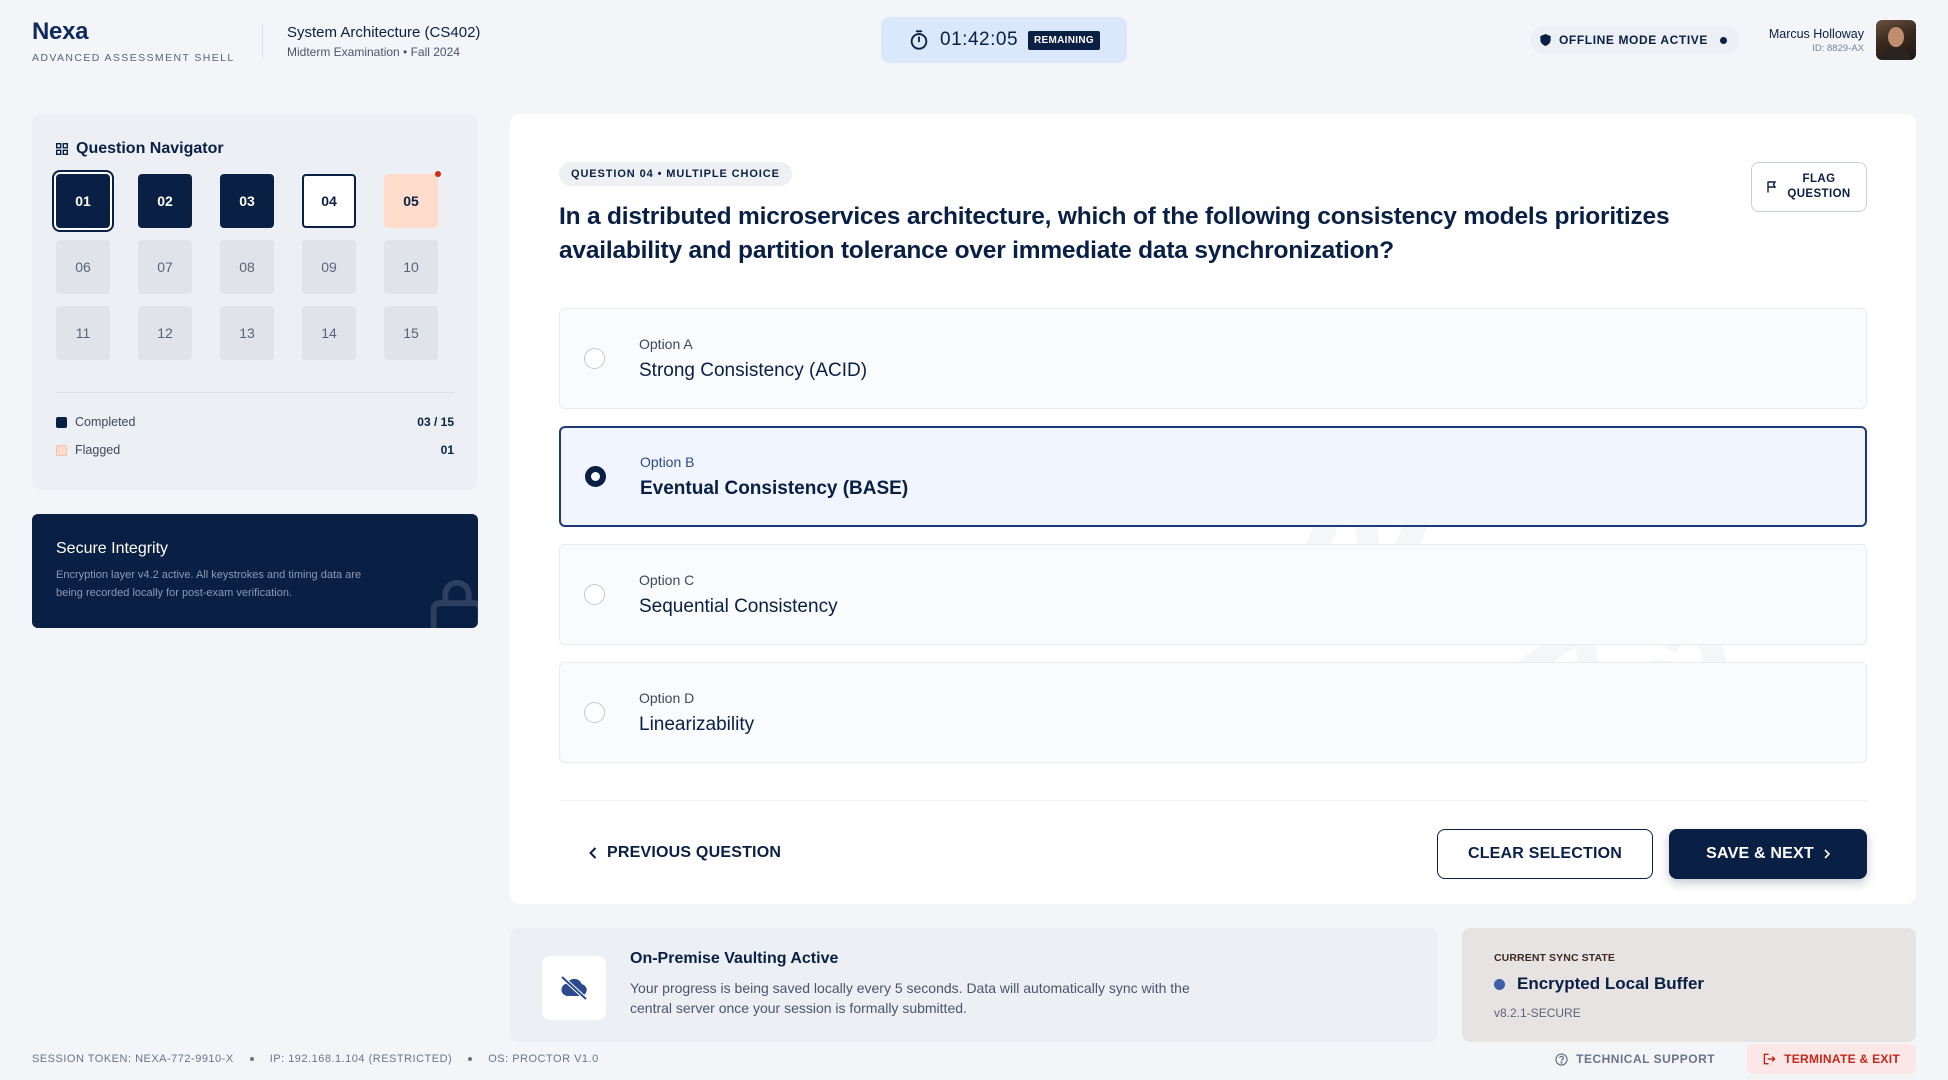 The width and height of the screenshot is (1948, 1080). Describe the element at coordinates (165, 201) in the screenshot. I see `question-nav-button: 02` at that location.